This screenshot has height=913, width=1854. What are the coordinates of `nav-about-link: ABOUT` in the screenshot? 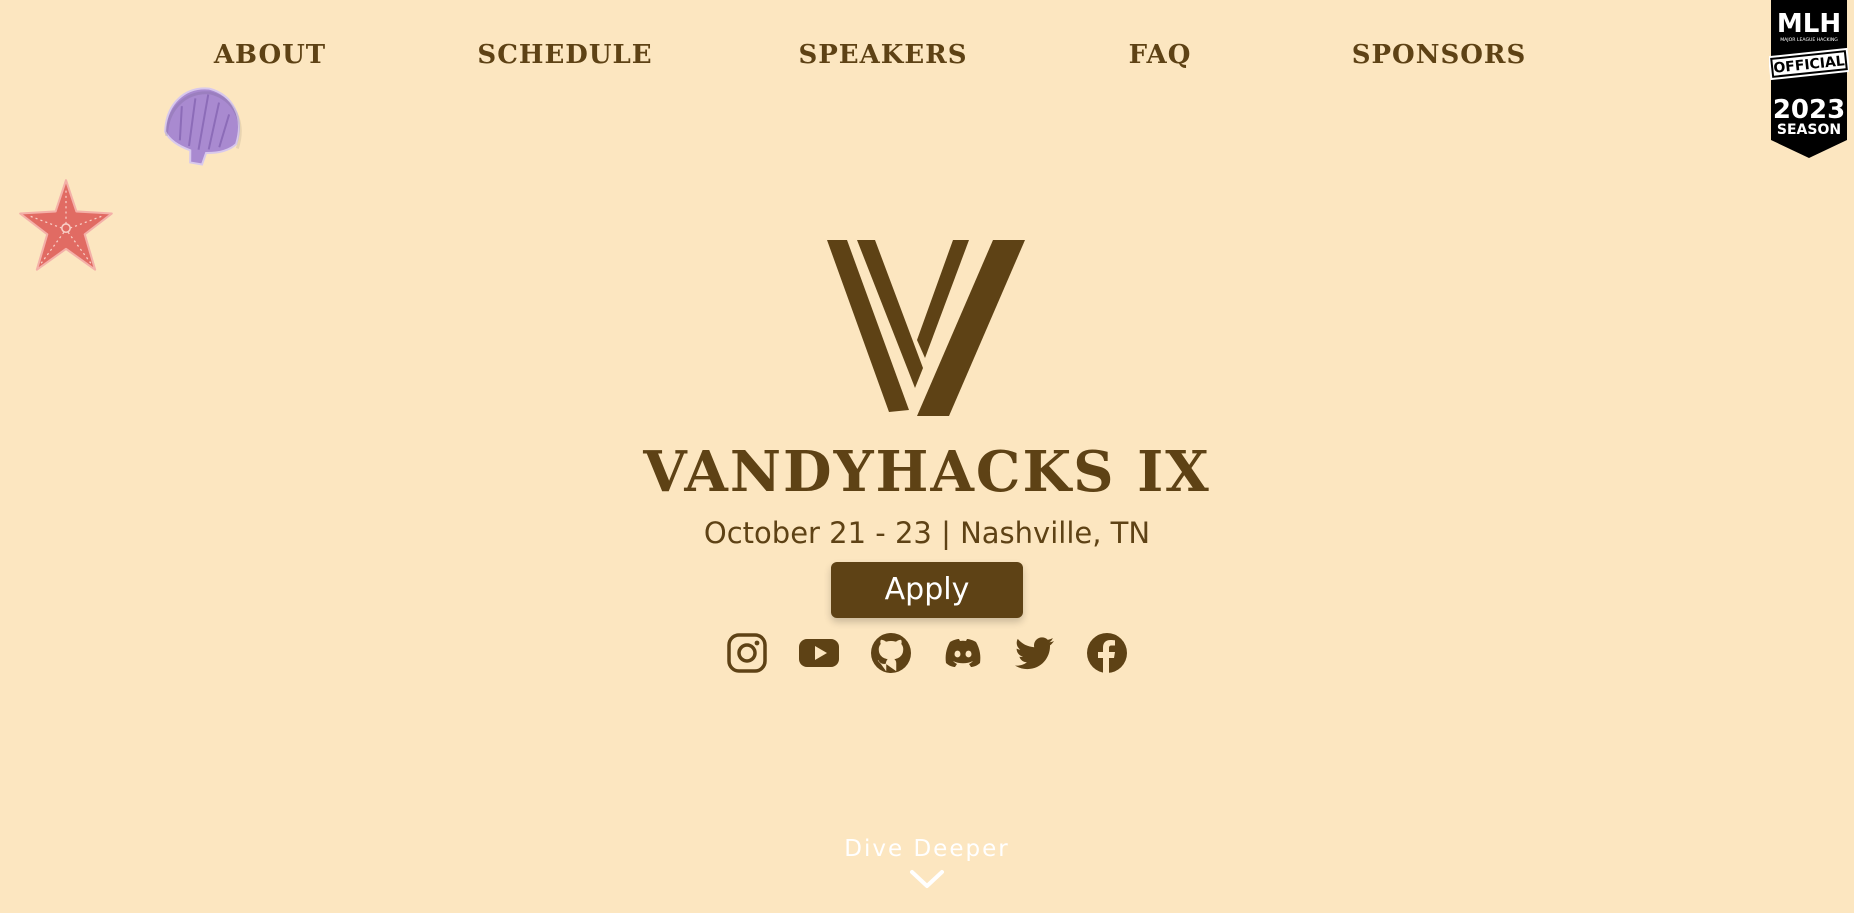 It's located at (270, 55).